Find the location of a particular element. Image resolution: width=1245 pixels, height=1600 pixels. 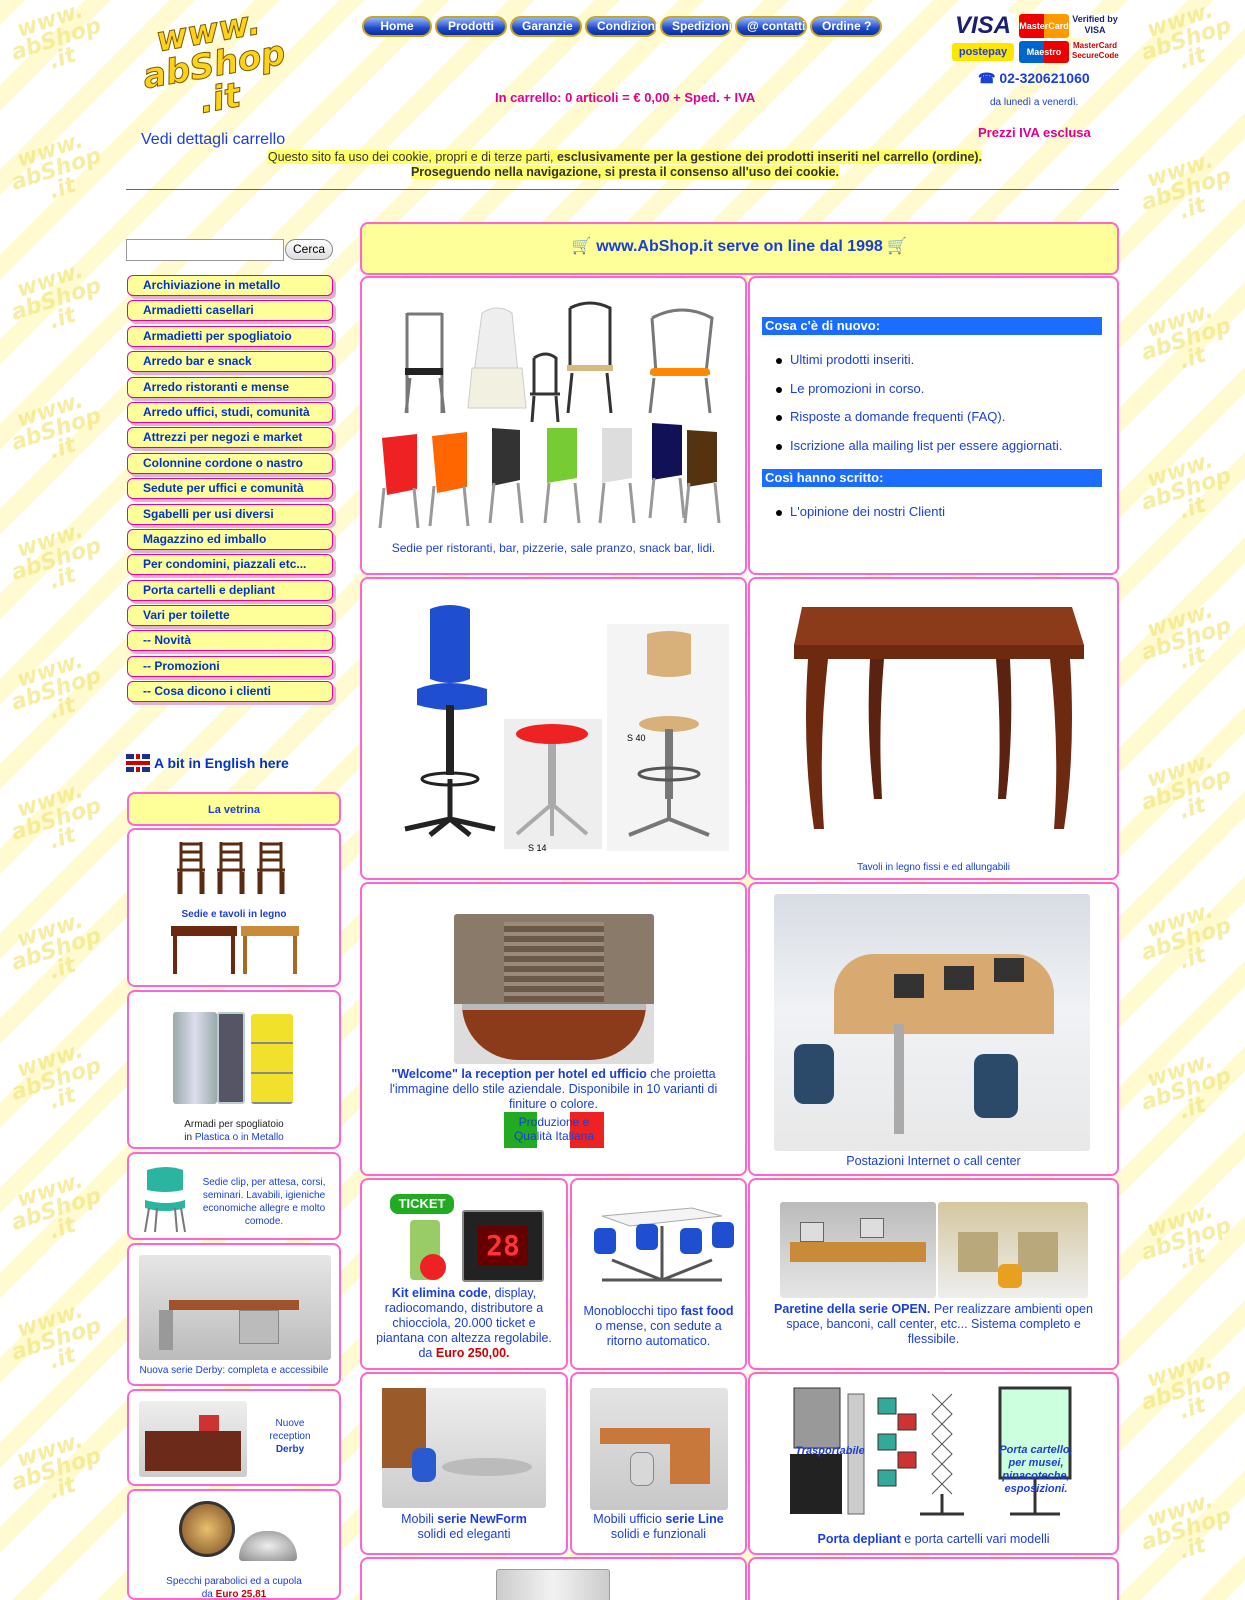

visa-logo: VISA is located at coordinates (983, 26).